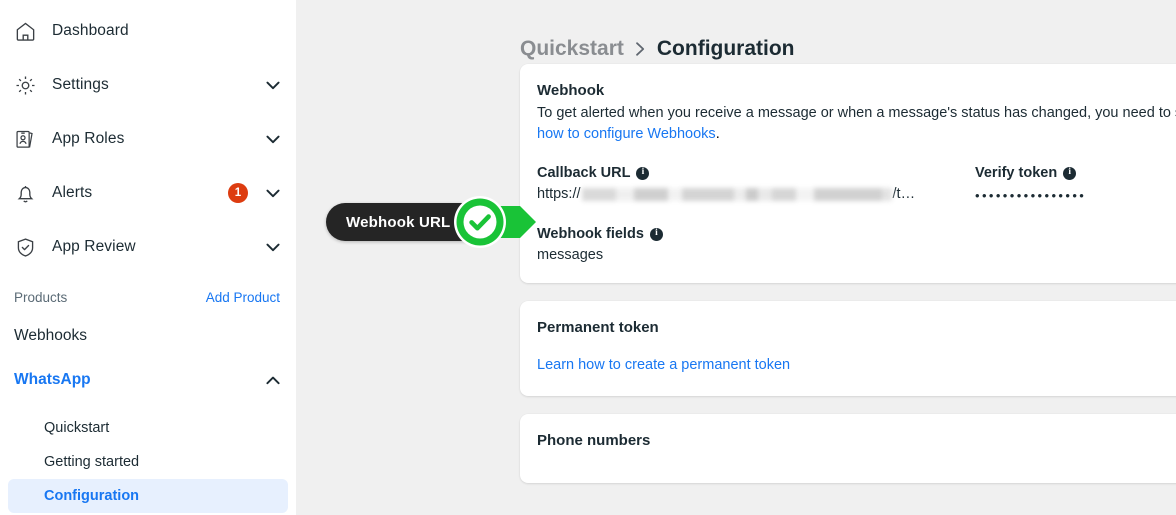 The image size is (1176, 515). What do you see at coordinates (856, 134) in the screenshot?
I see `webhook-card-description-line2: how to configure Webhooks.` at bounding box center [856, 134].